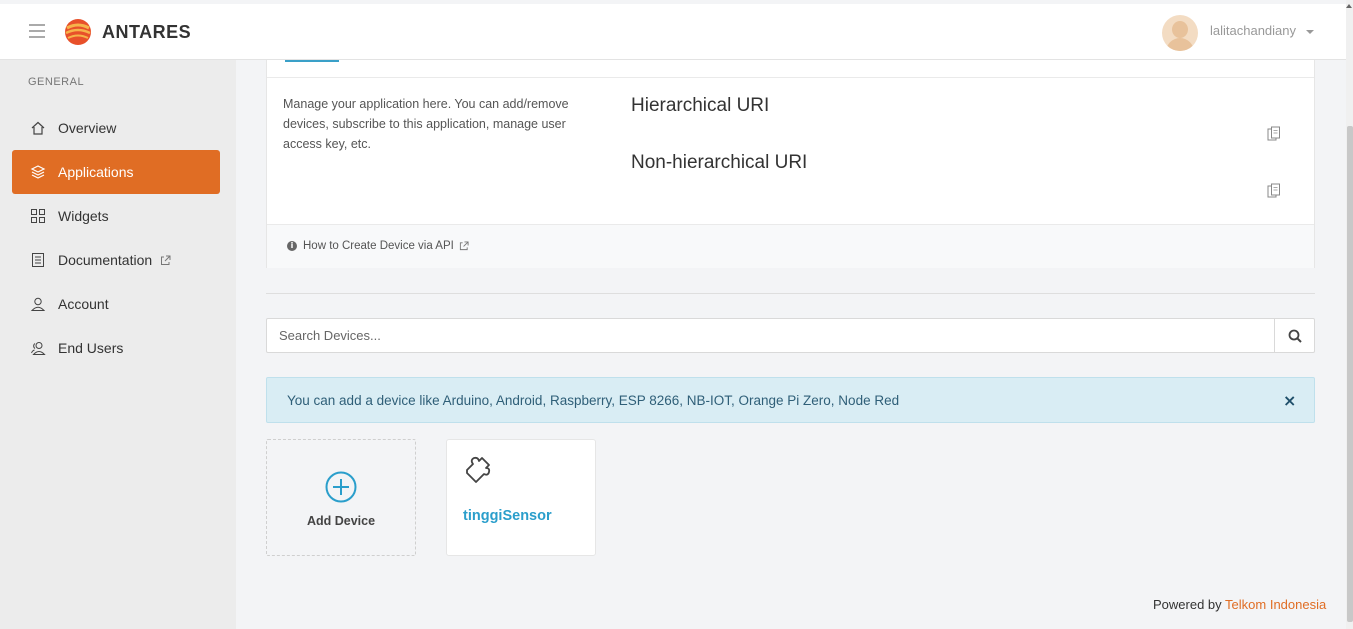 The width and height of the screenshot is (1353, 629). Describe the element at coordinates (87, 128) in the screenshot. I see `sidebar-item-label: Overview` at that location.